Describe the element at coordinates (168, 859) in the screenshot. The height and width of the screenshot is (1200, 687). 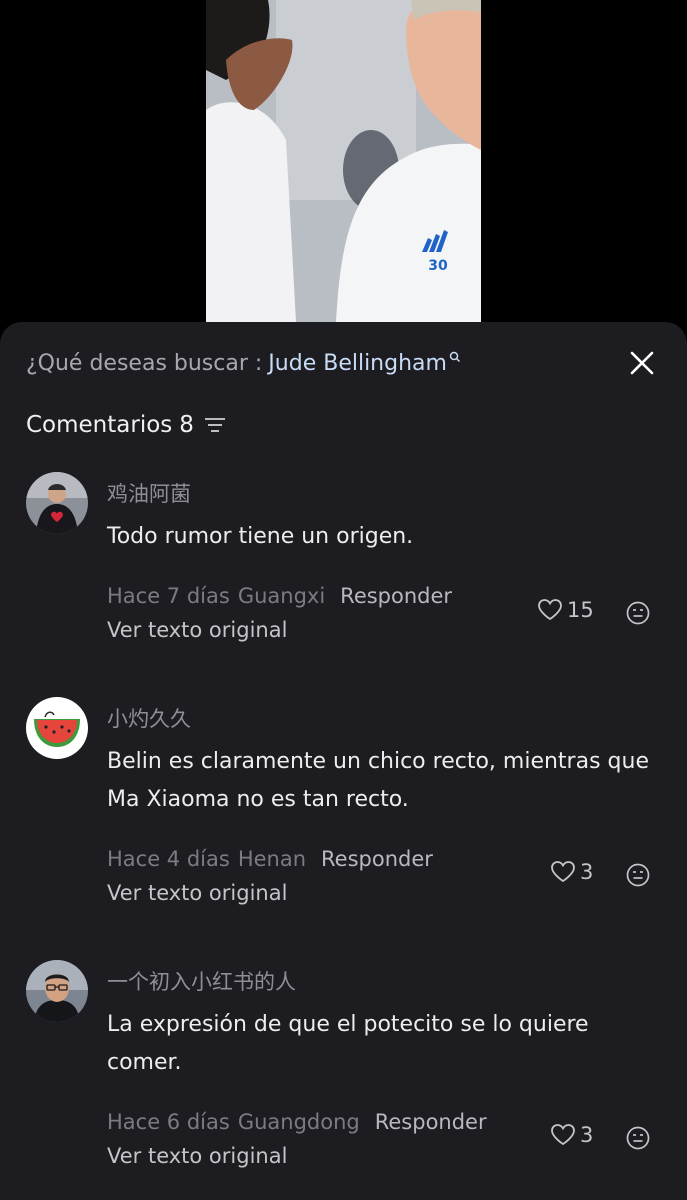
I see `comment-time: Hace 4 días` at that location.